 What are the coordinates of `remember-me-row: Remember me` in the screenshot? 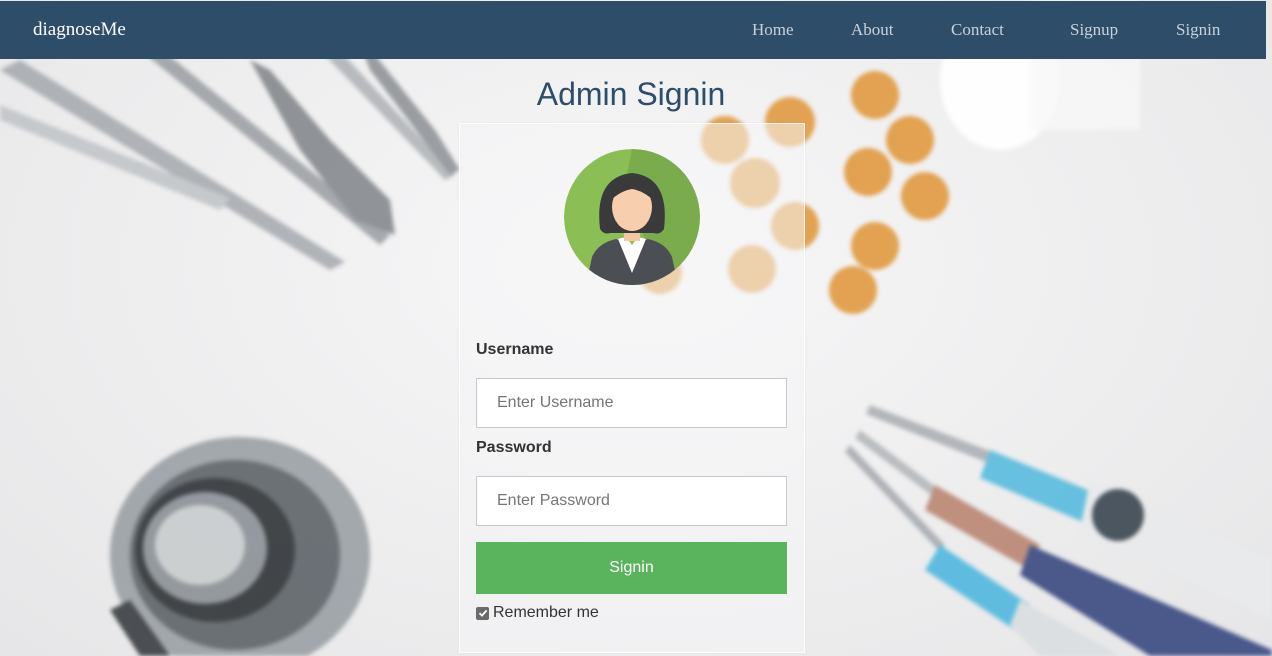 It's located at (537, 613).